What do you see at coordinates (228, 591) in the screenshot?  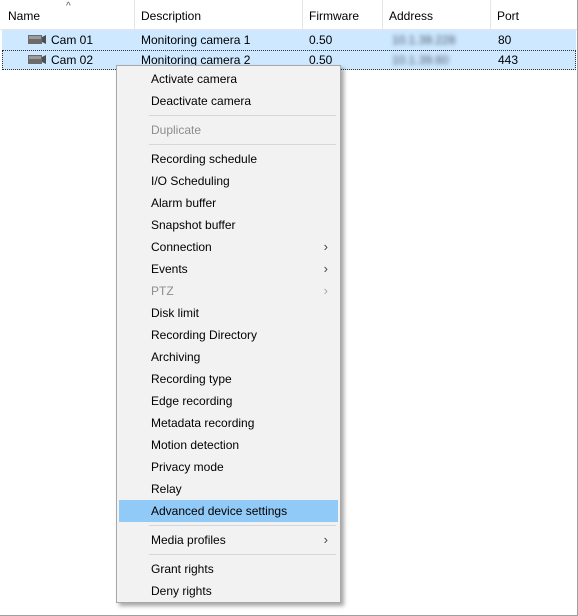 I see `menu-item-deny-rights: Deny rights` at bounding box center [228, 591].